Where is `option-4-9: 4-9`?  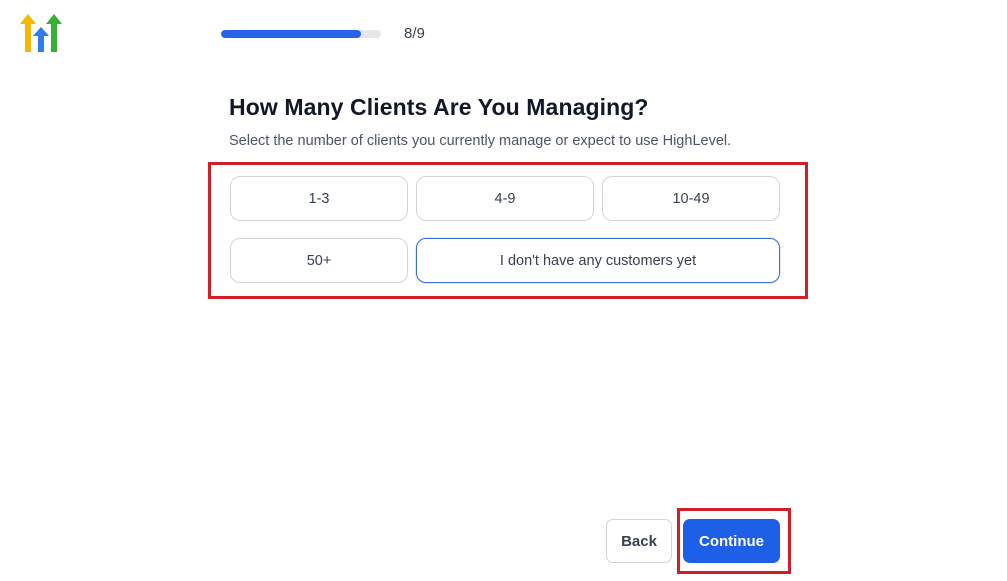 option-4-9: 4-9 is located at coordinates (505, 198).